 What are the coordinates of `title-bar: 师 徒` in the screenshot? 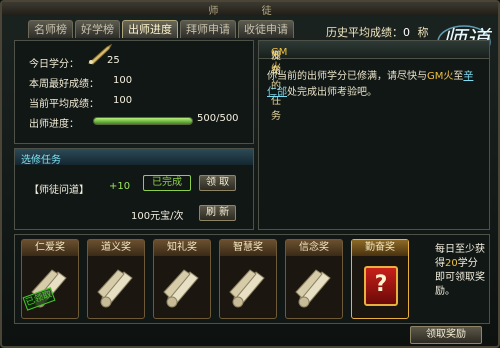 It's located at (250, 9).